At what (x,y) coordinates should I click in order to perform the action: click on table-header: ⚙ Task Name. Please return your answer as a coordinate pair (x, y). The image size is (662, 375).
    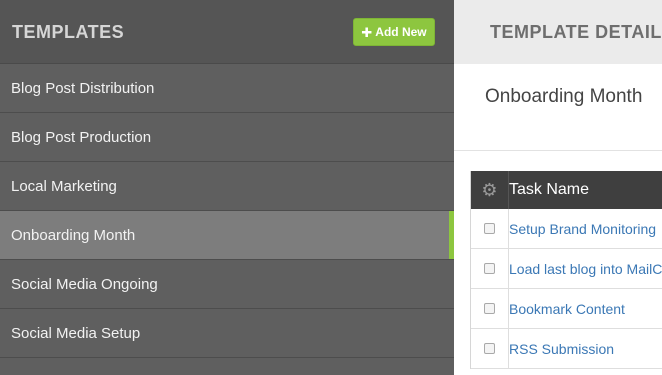
    Looking at the image, I should click on (566, 190).